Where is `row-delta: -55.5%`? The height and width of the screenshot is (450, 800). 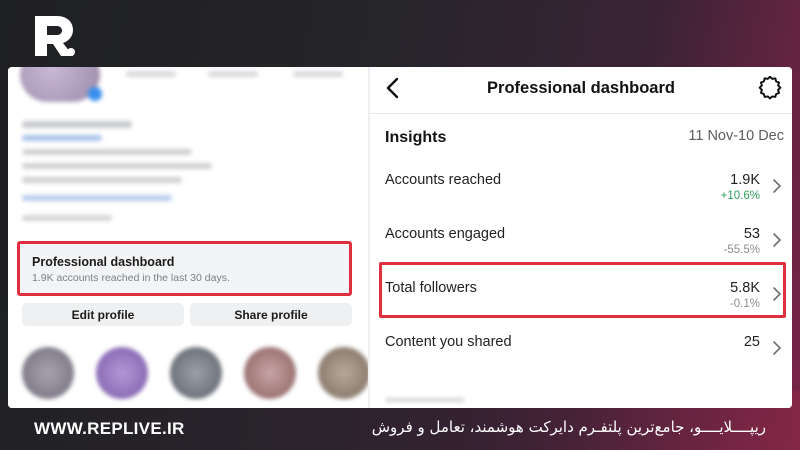 row-delta: -55.5% is located at coordinates (741, 250).